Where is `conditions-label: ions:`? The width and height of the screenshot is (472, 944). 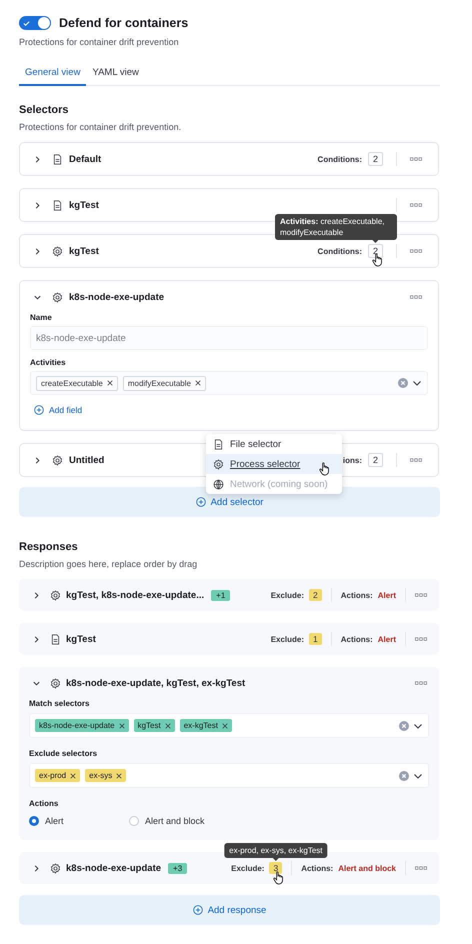 conditions-label: ions: is located at coordinates (352, 460).